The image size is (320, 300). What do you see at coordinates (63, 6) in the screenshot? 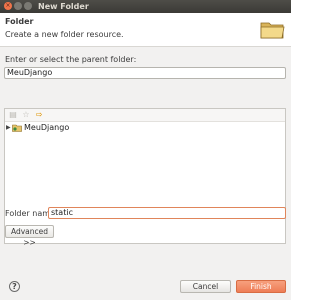
I see `window-title: New Folder` at bounding box center [63, 6].